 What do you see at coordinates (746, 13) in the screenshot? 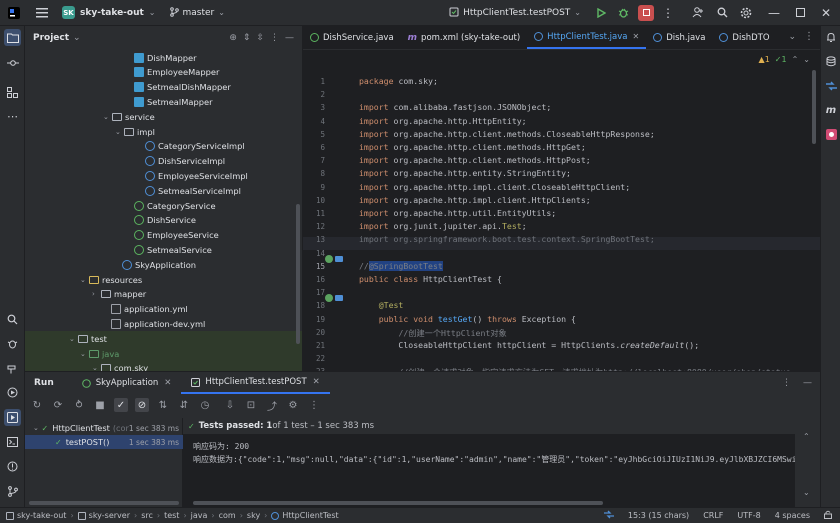
I see `settings-gear-icon` at bounding box center [746, 13].